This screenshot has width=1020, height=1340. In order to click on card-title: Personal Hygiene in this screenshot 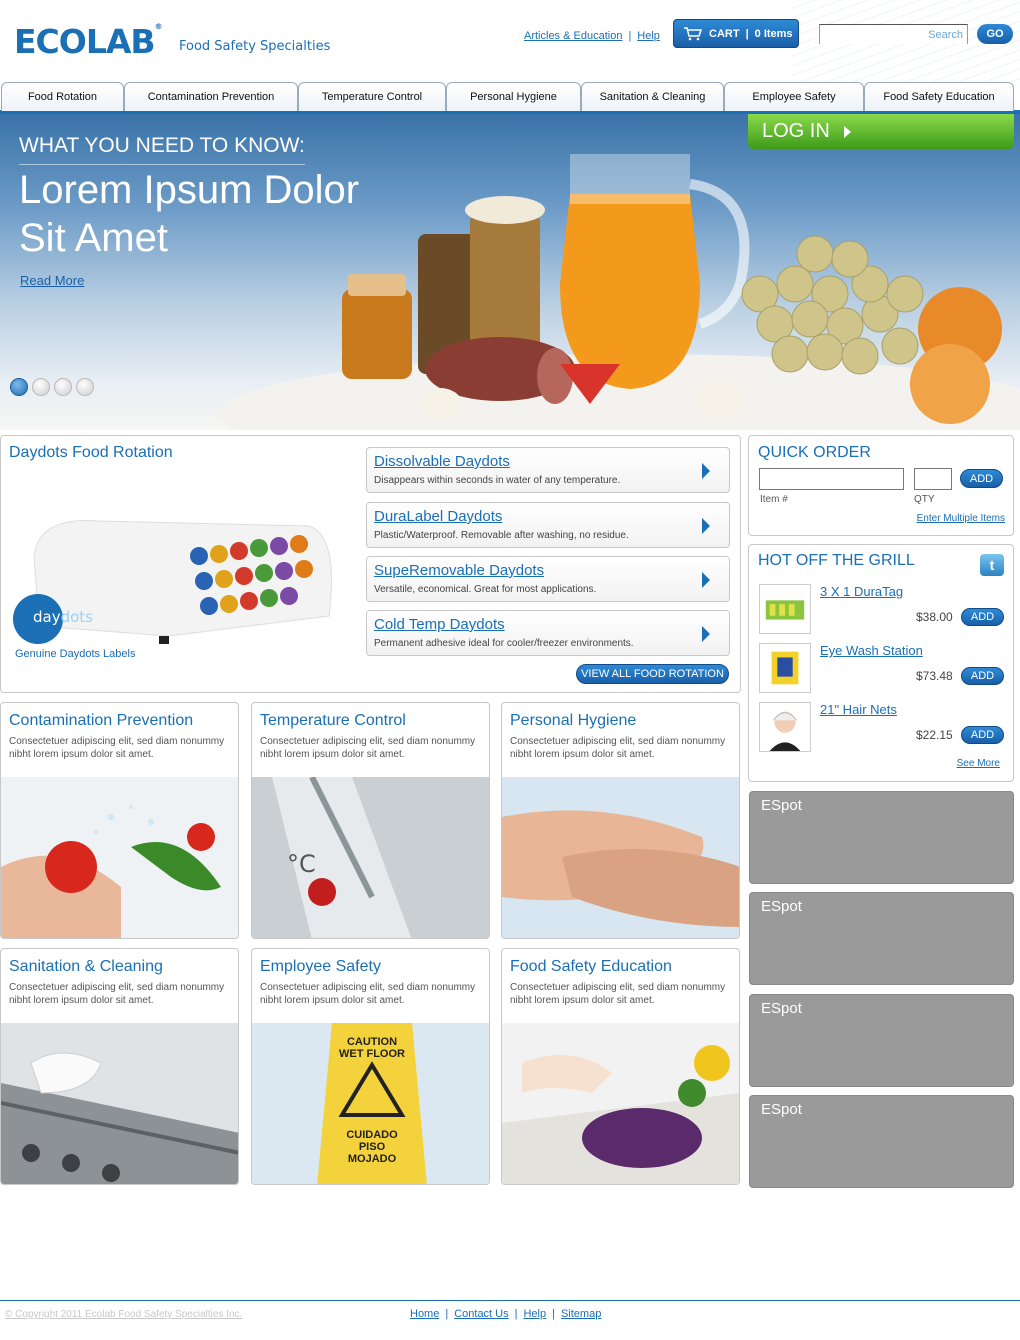, I will do `click(573, 721)`.